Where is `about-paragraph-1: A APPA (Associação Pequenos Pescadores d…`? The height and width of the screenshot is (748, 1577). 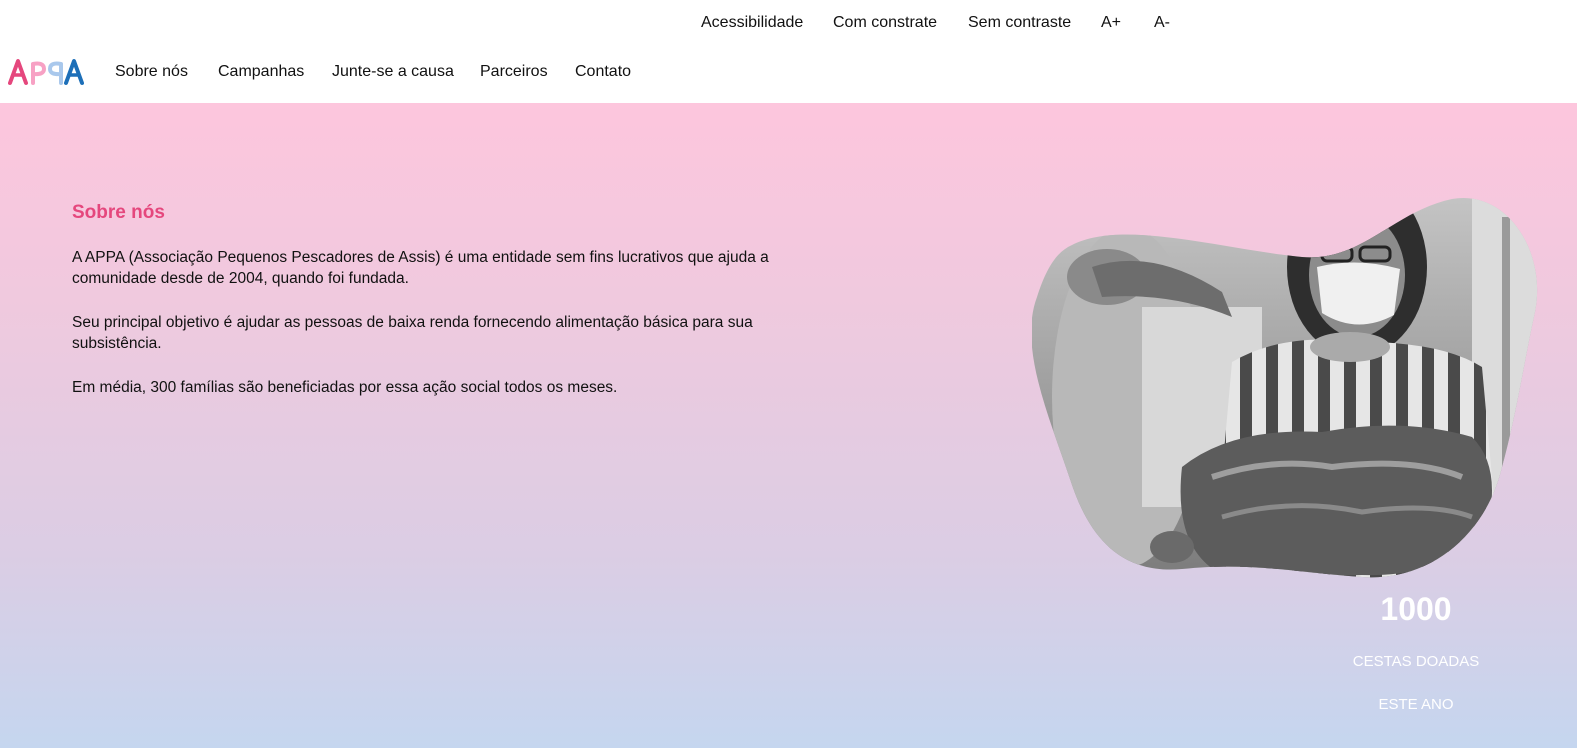 about-paragraph-1: A APPA (Associação Pequenos Pescadores d… is located at coordinates (420, 268).